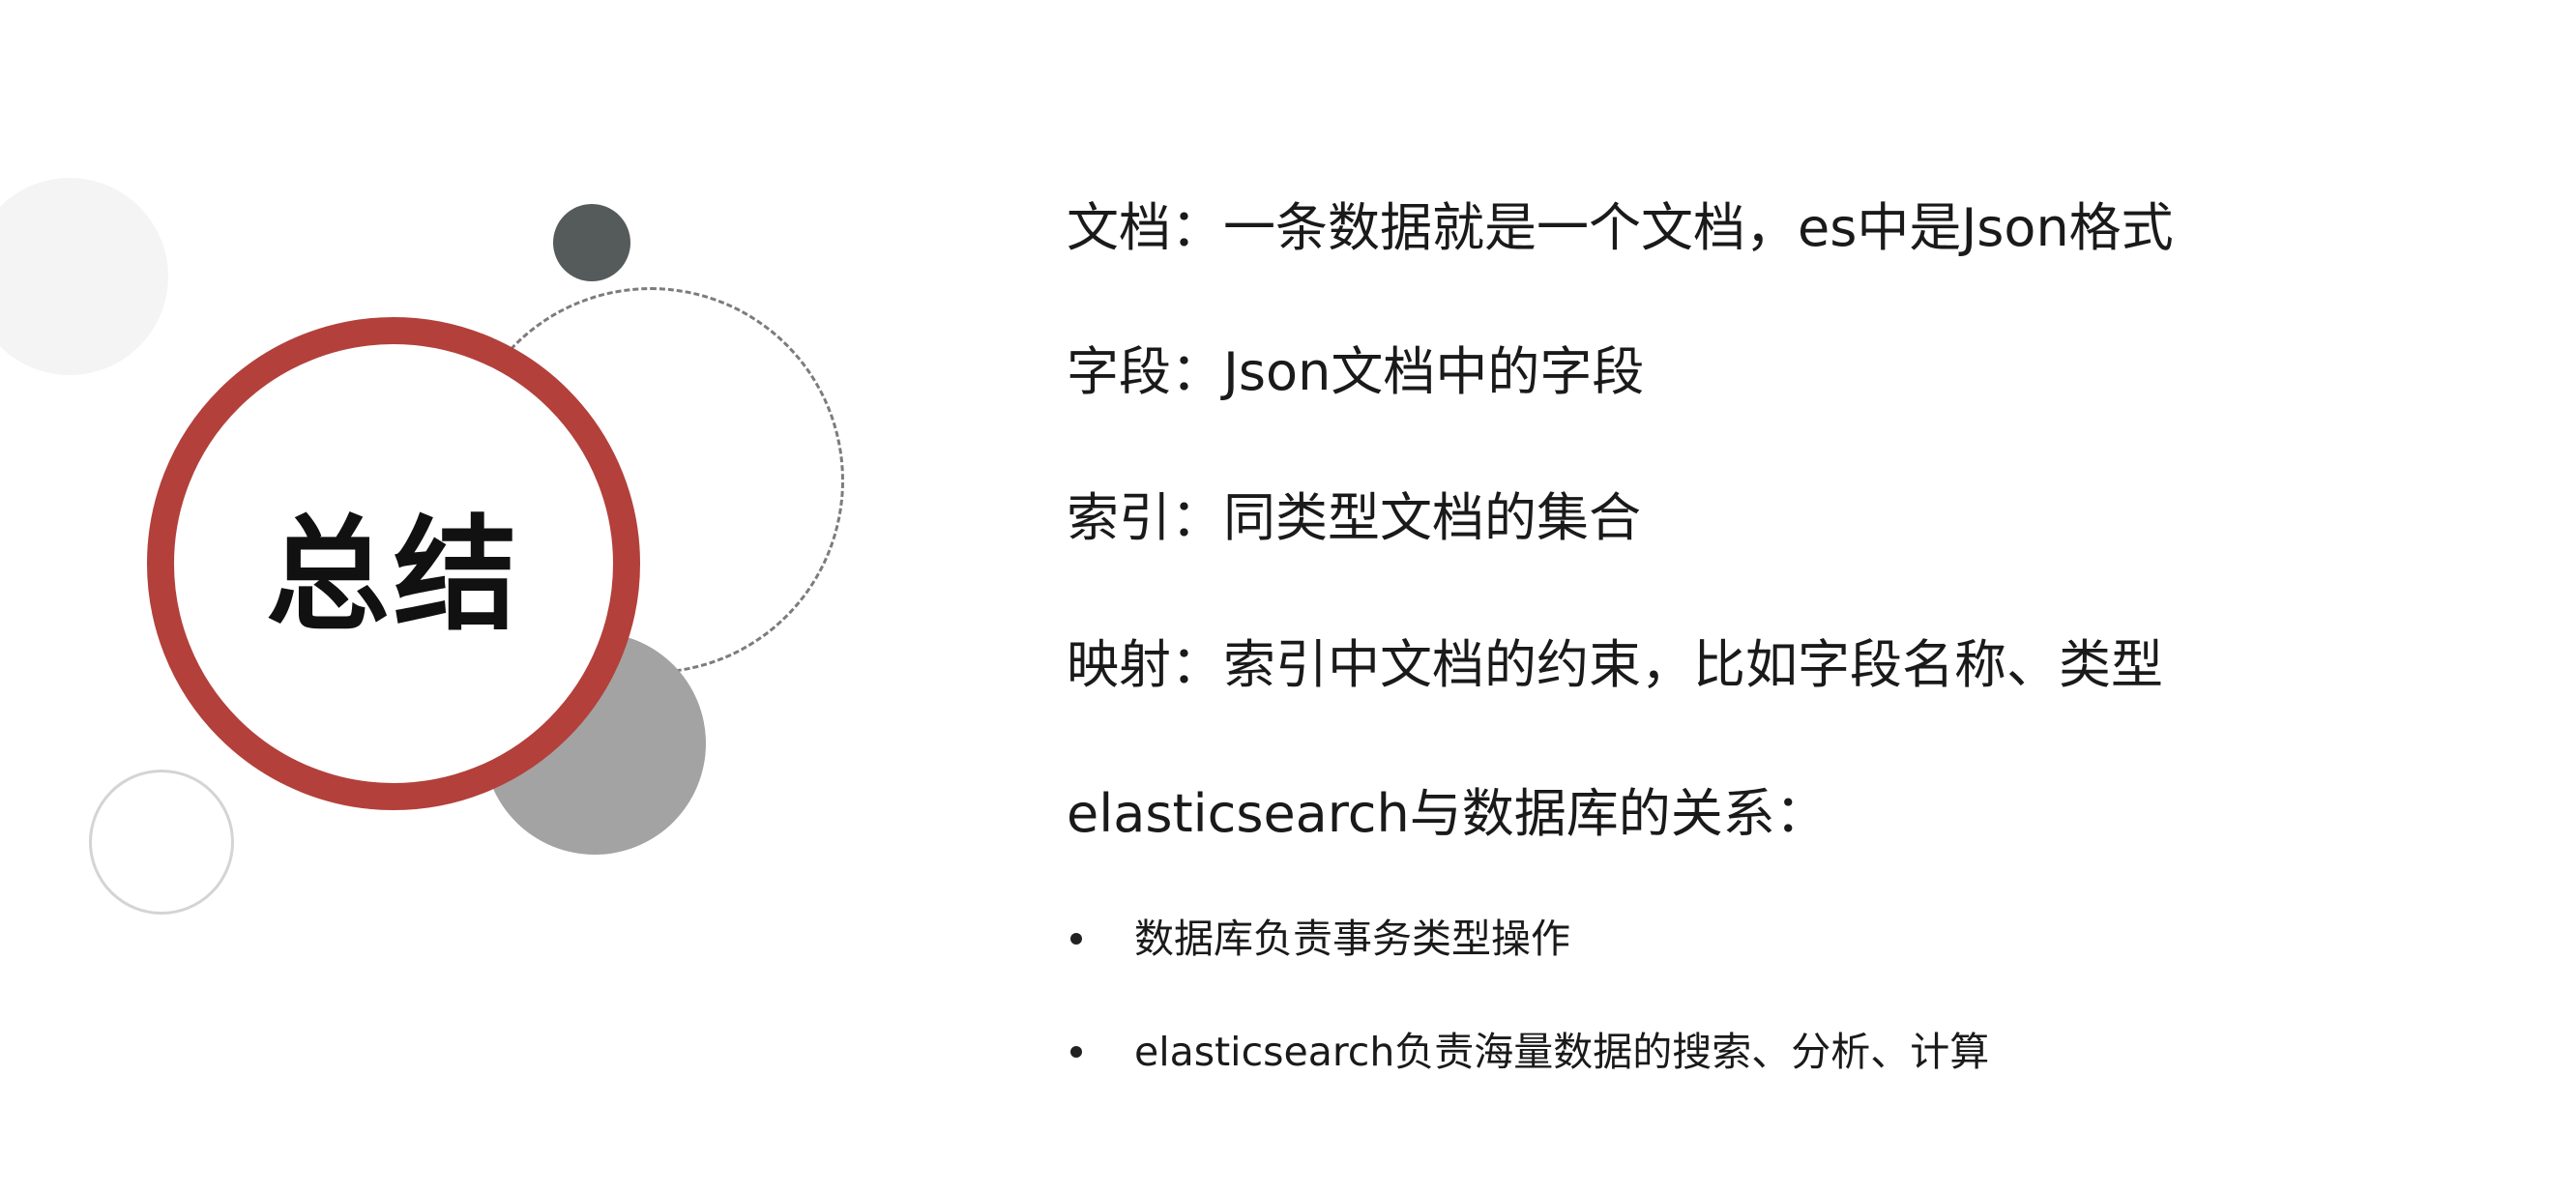  What do you see at coordinates (1356, 372) in the screenshot?
I see `definition-field: 字段：Json文档中的字段` at bounding box center [1356, 372].